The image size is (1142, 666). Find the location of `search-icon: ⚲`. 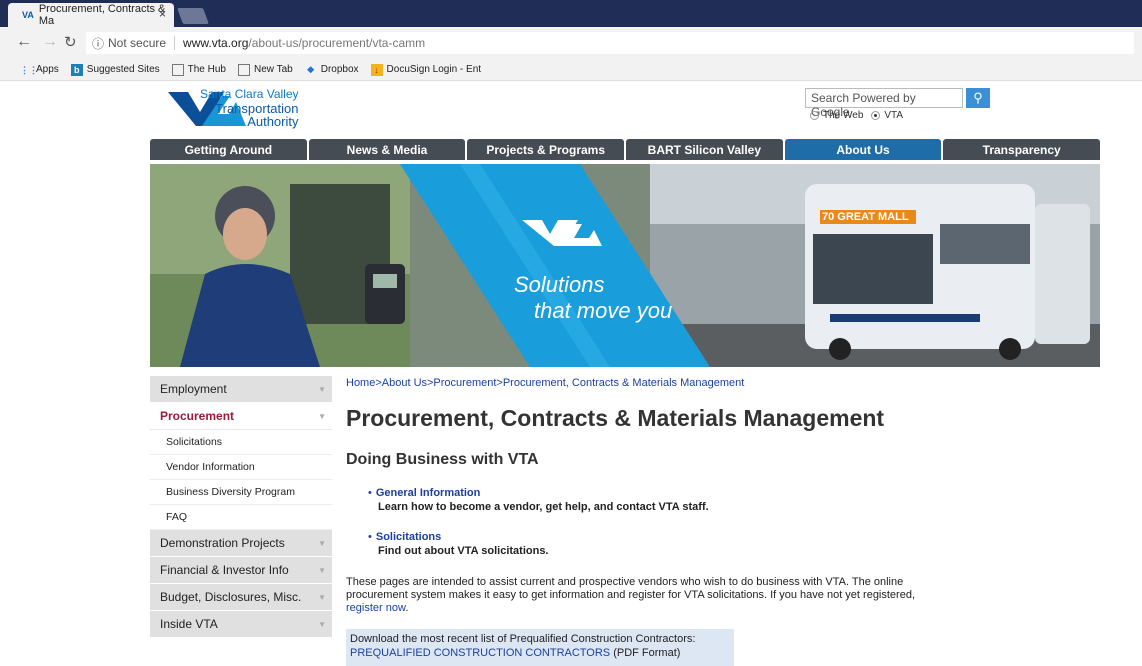

search-icon: ⚲ is located at coordinates (978, 97).